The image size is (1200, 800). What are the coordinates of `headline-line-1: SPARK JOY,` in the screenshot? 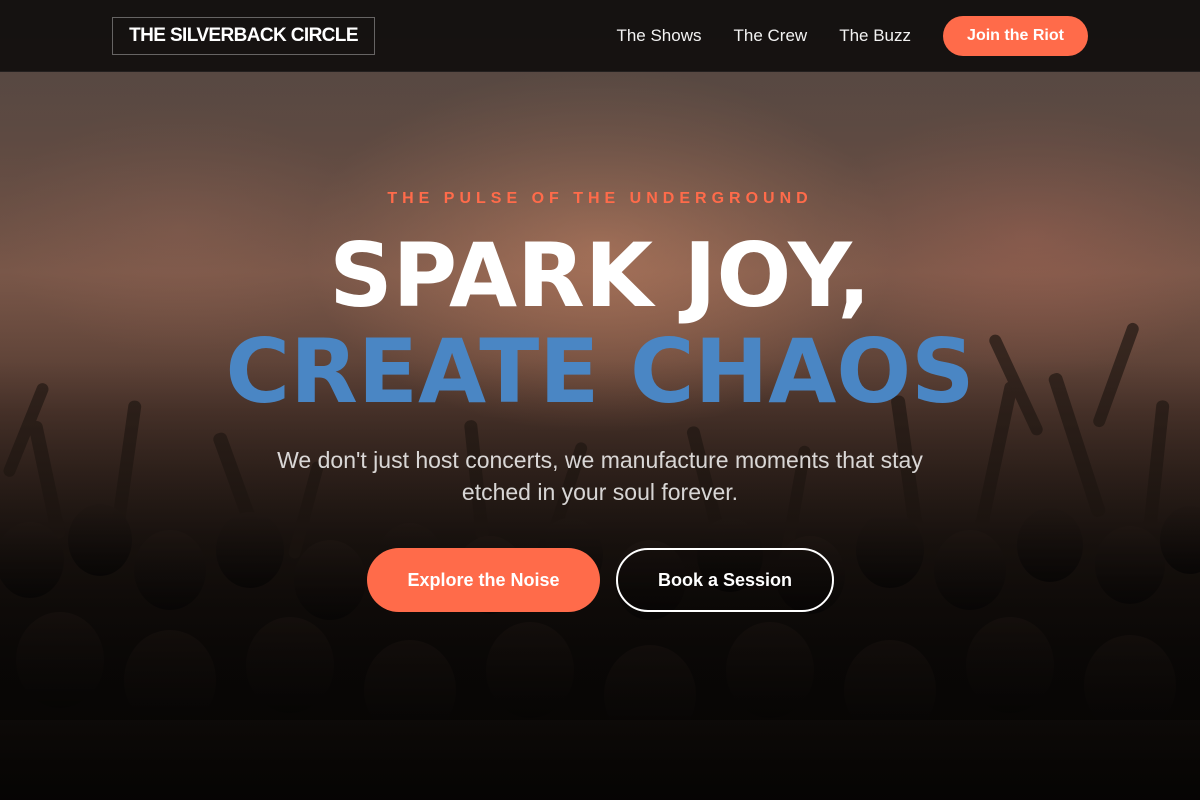 It's located at (600, 275).